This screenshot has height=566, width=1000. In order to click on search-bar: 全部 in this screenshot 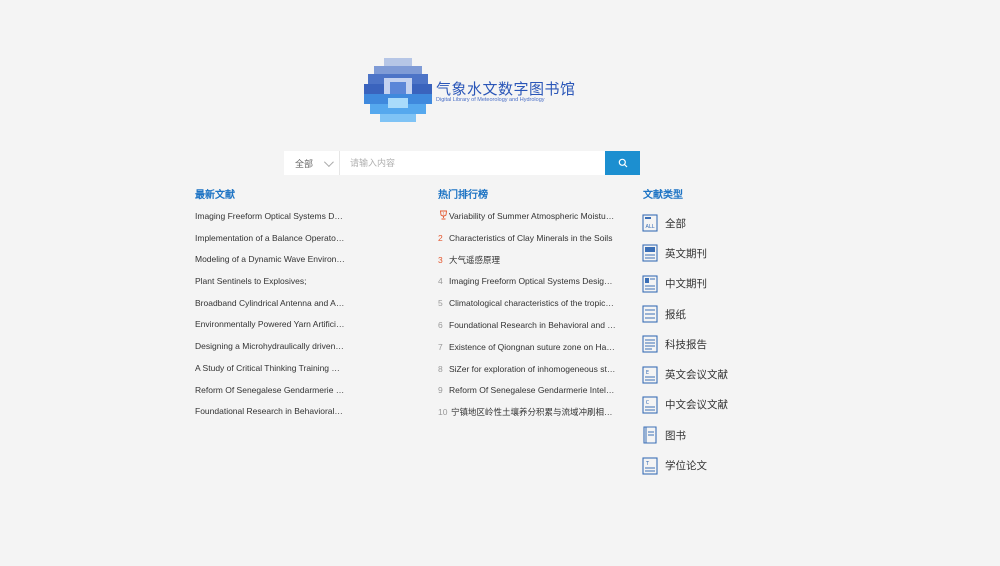, I will do `click(462, 163)`.